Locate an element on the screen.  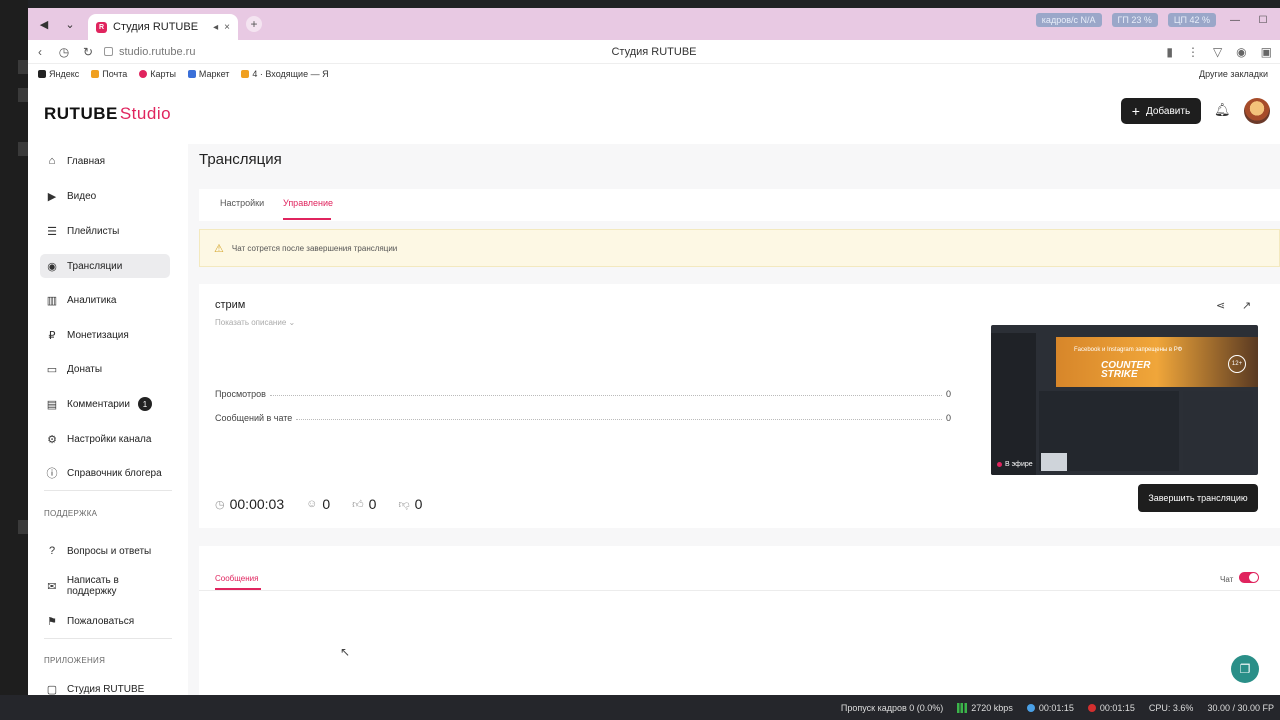
thumbs-up-icon: 👍︎ is located at coordinates (358, 504).